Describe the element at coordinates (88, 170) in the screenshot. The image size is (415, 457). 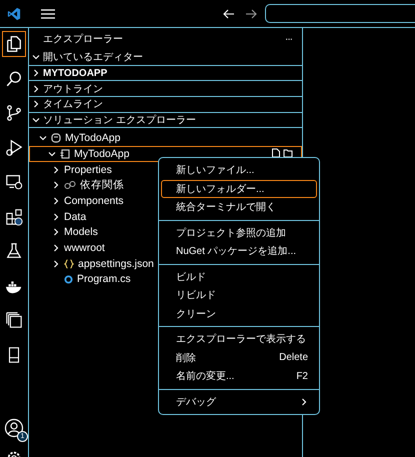
I see `tree-item-label: Properties` at that location.